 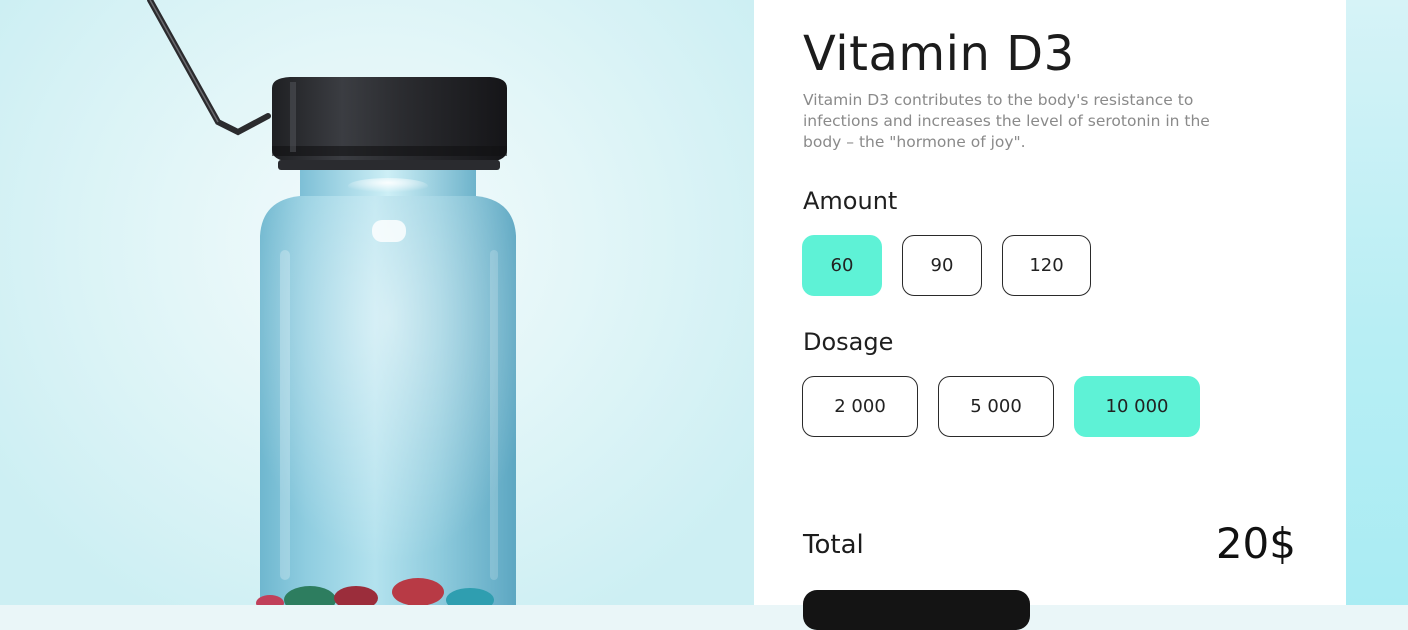 What do you see at coordinates (939, 54) in the screenshot?
I see `product-title: Vitamin D3` at bounding box center [939, 54].